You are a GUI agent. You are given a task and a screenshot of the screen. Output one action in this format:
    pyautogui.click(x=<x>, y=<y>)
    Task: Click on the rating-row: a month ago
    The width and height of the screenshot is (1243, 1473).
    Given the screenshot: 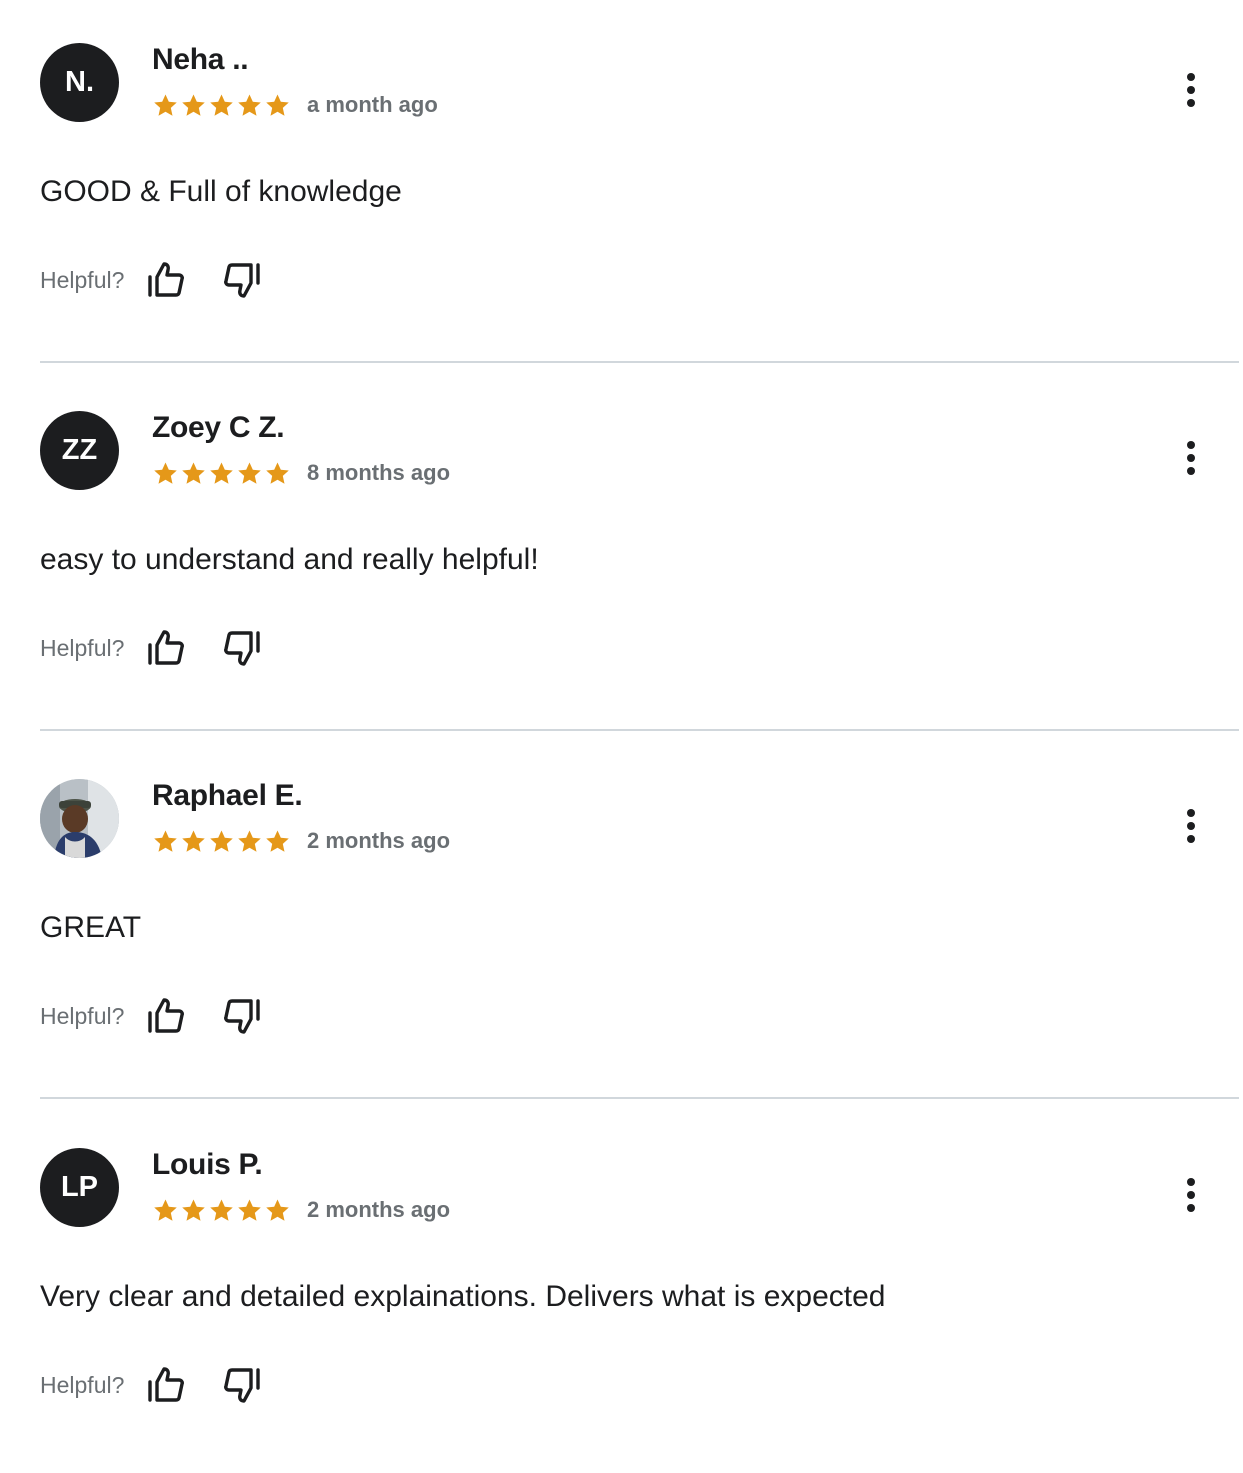 What is the action you would take?
    pyautogui.click(x=295, y=105)
    